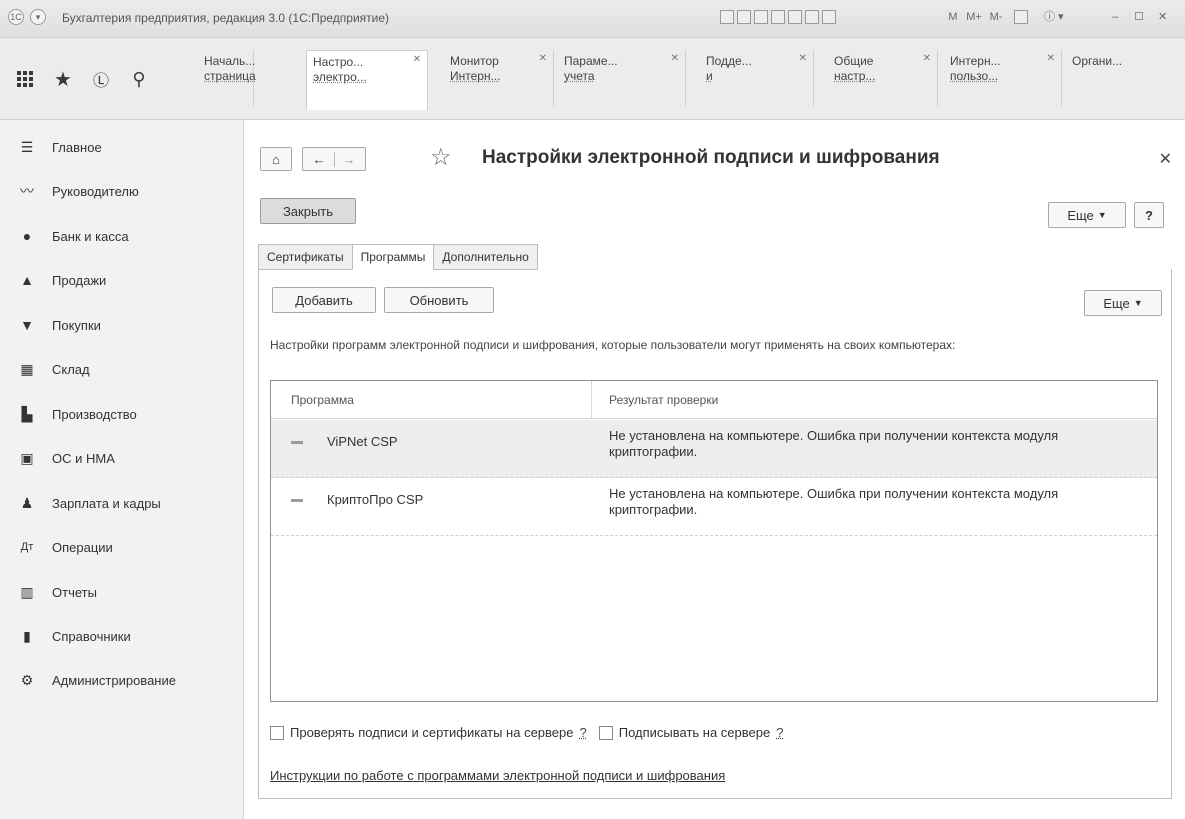  What do you see at coordinates (1021, 17) in the screenshot?
I see `panel-toggle-icon` at bounding box center [1021, 17].